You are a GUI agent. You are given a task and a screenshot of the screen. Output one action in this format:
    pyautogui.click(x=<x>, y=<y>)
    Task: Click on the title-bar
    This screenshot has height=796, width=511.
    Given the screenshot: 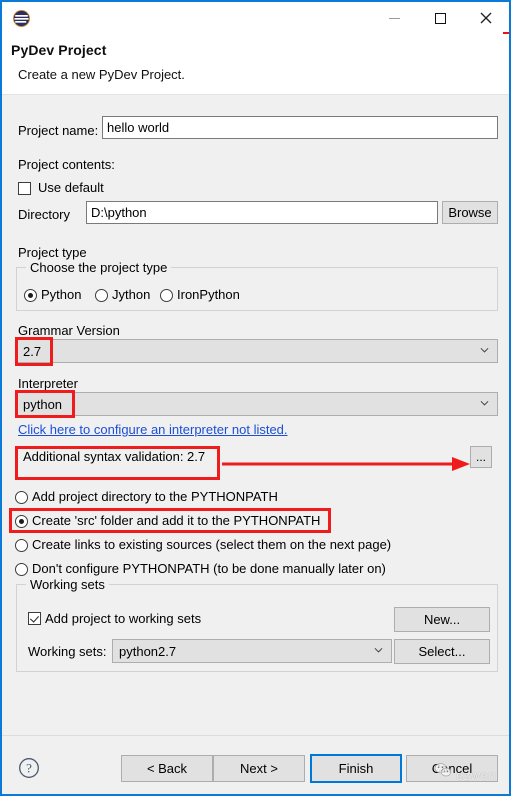 What is the action you would take?
    pyautogui.click(x=255, y=18)
    